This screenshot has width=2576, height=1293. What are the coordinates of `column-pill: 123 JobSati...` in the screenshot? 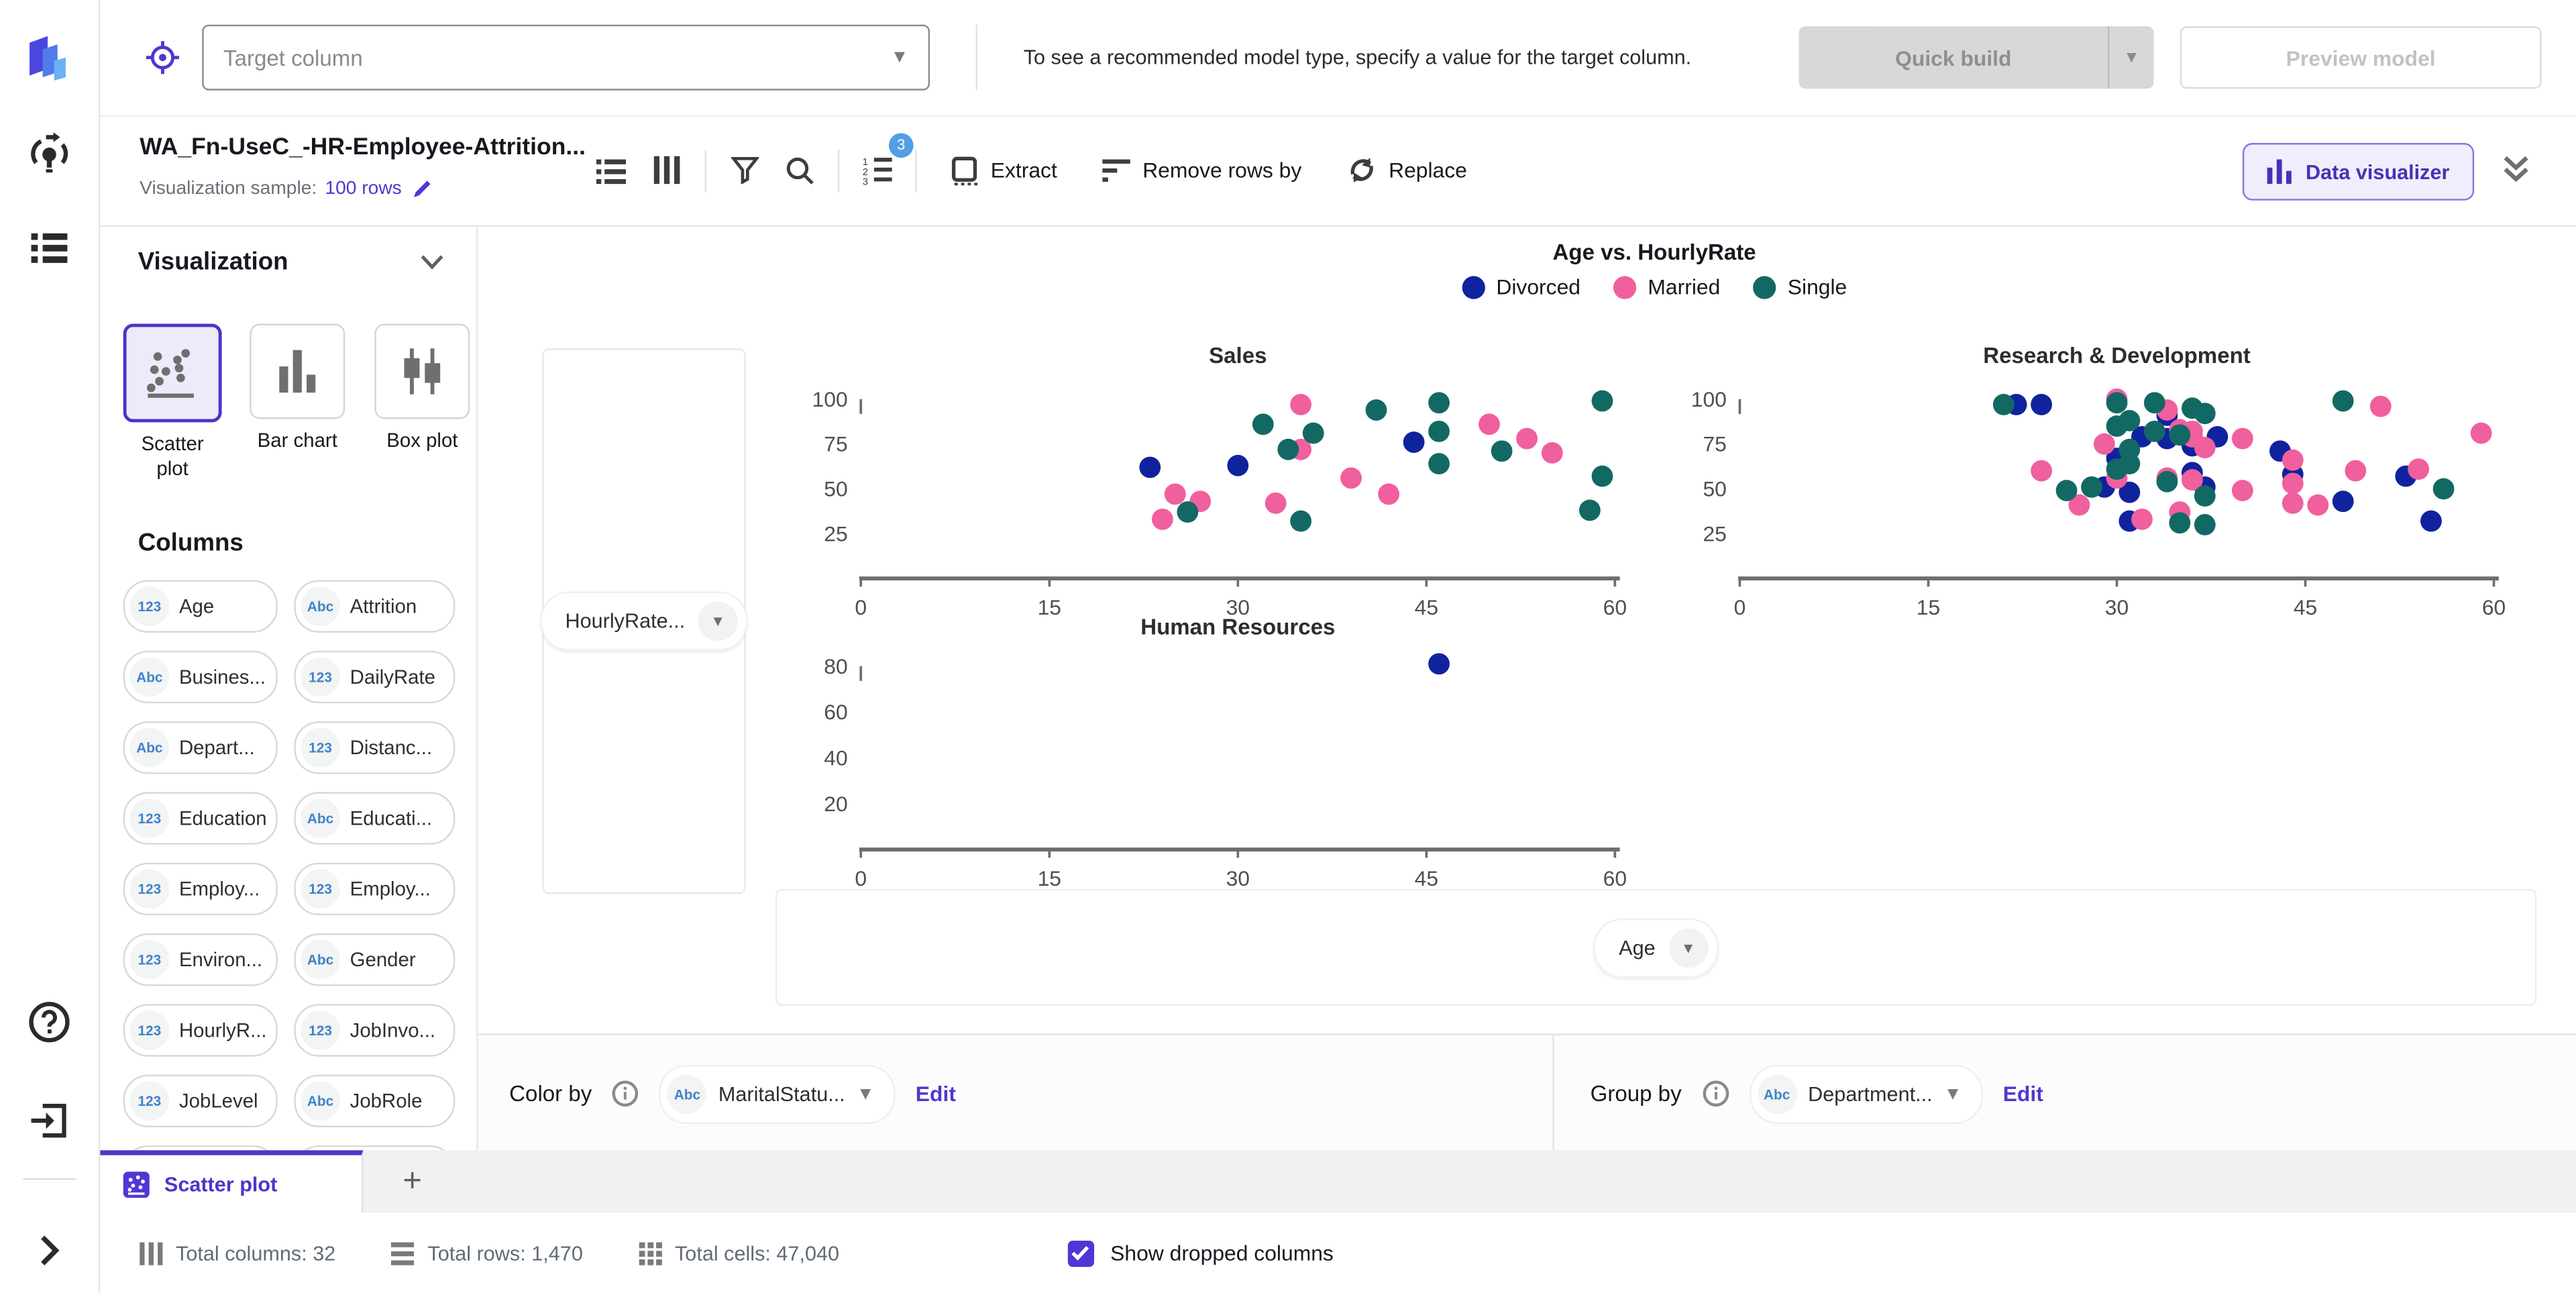 It's located at (200, 1148).